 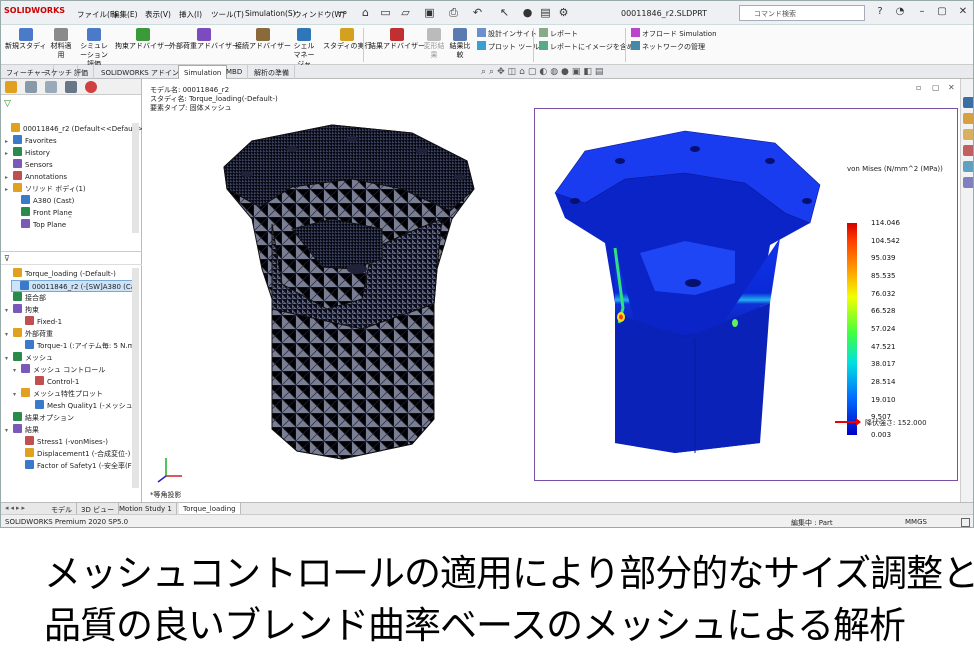 What do you see at coordinates (43, 201) in the screenshot?
I see `tree-item: A380 (Cast)` at bounding box center [43, 201].